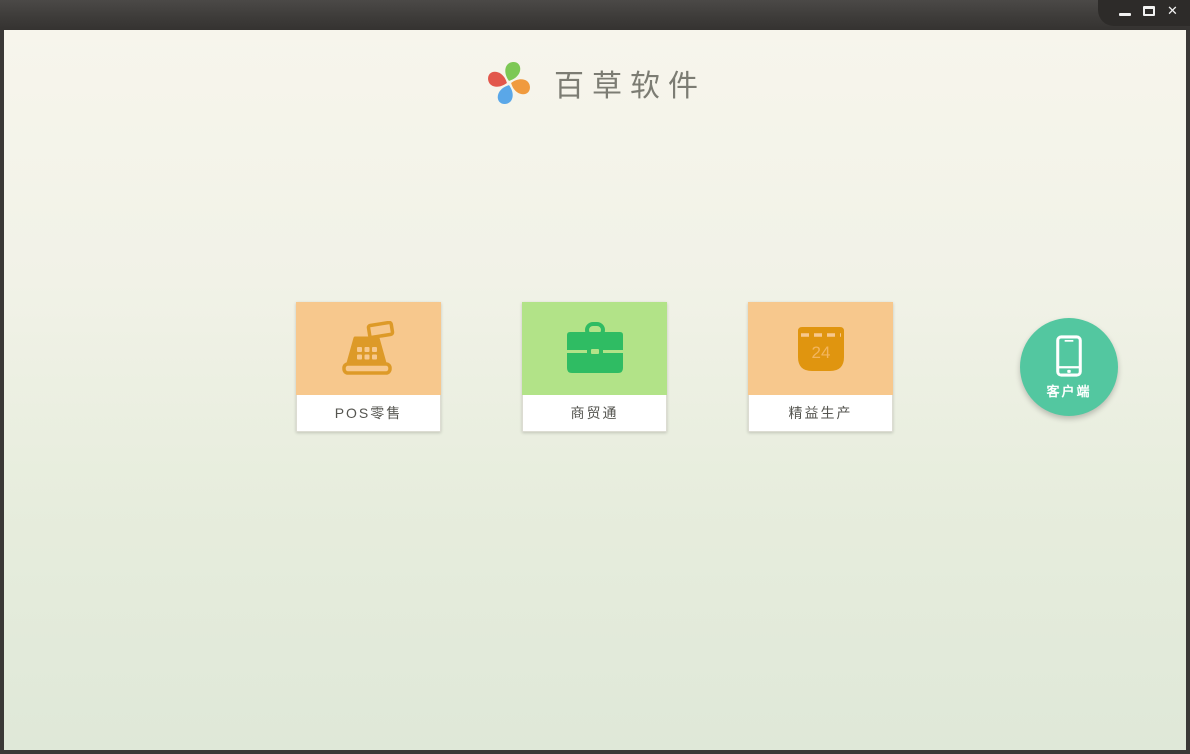 The image size is (1190, 754). What do you see at coordinates (820, 413) in the screenshot?
I see `lean-card-label: 精益生产` at bounding box center [820, 413].